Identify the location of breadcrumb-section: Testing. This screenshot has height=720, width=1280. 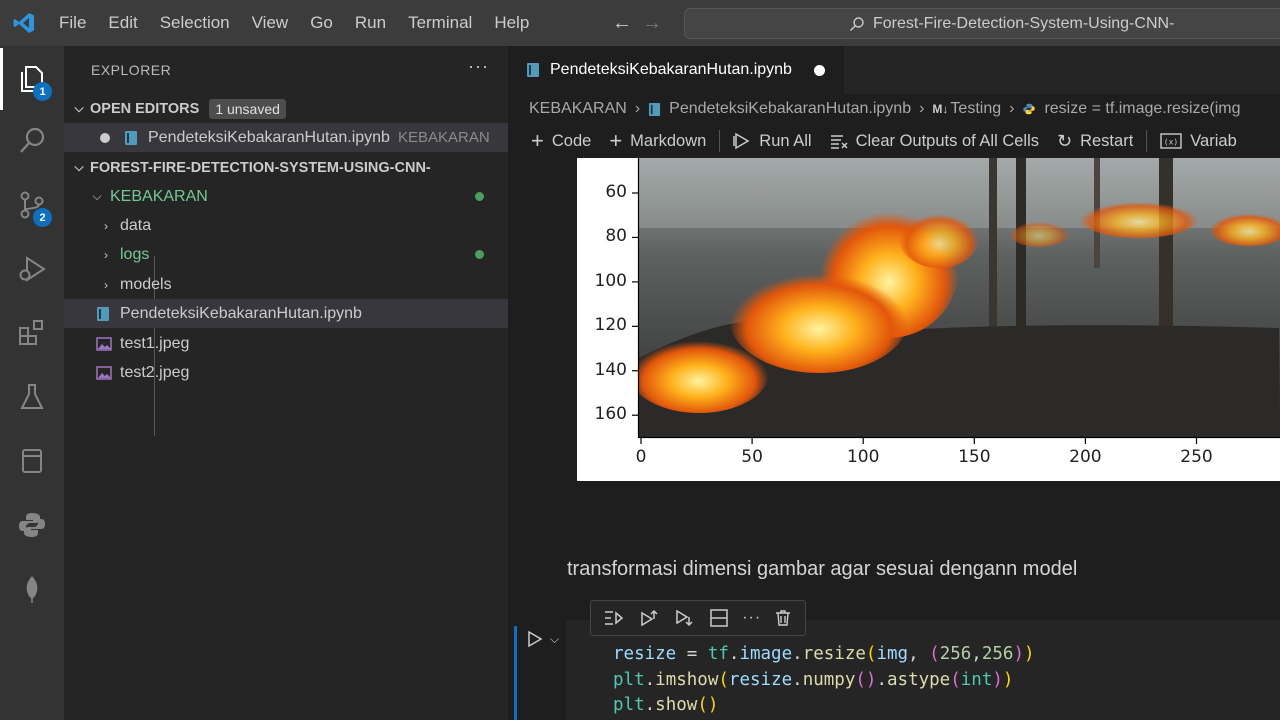
(975, 109).